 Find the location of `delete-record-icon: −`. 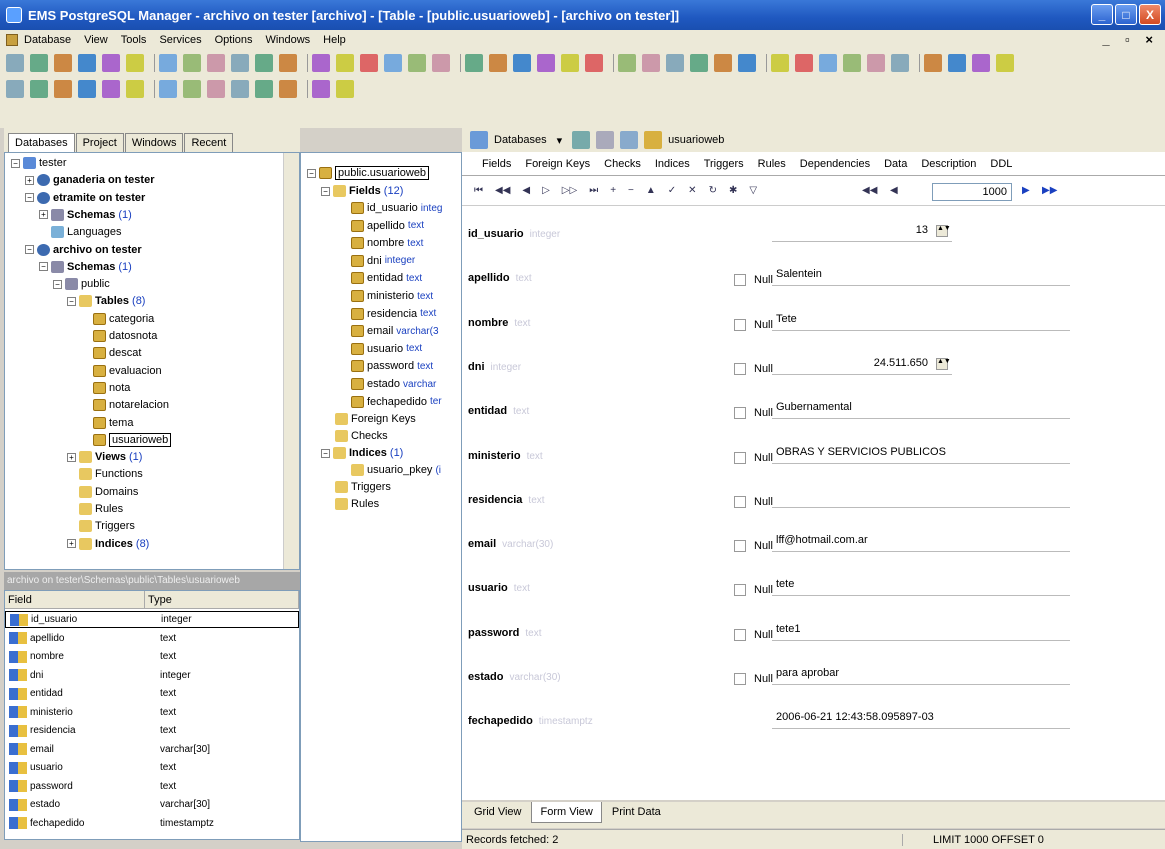

delete-record-icon: − is located at coordinates (631, 190).